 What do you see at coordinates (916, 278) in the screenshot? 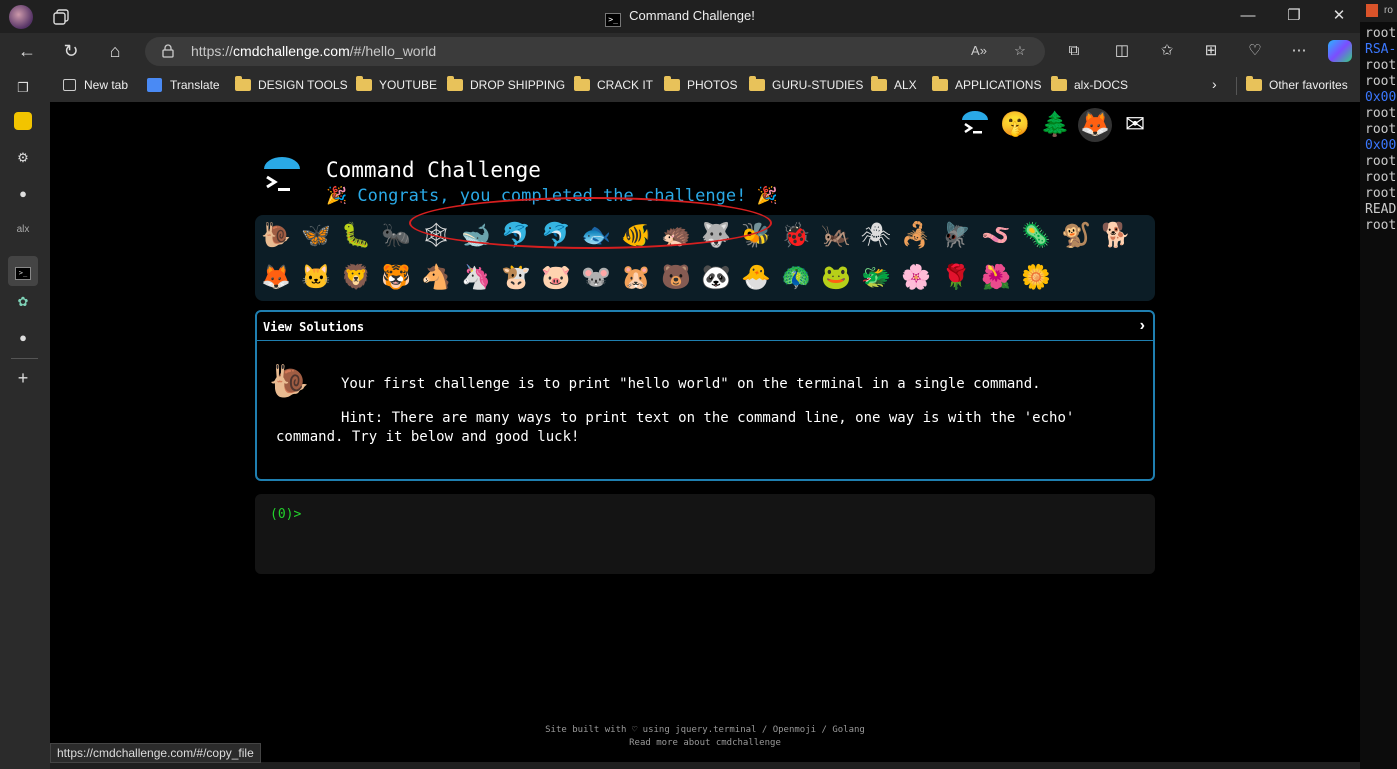
I see `badge-blossom-icon: 🌸` at bounding box center [916, 278].